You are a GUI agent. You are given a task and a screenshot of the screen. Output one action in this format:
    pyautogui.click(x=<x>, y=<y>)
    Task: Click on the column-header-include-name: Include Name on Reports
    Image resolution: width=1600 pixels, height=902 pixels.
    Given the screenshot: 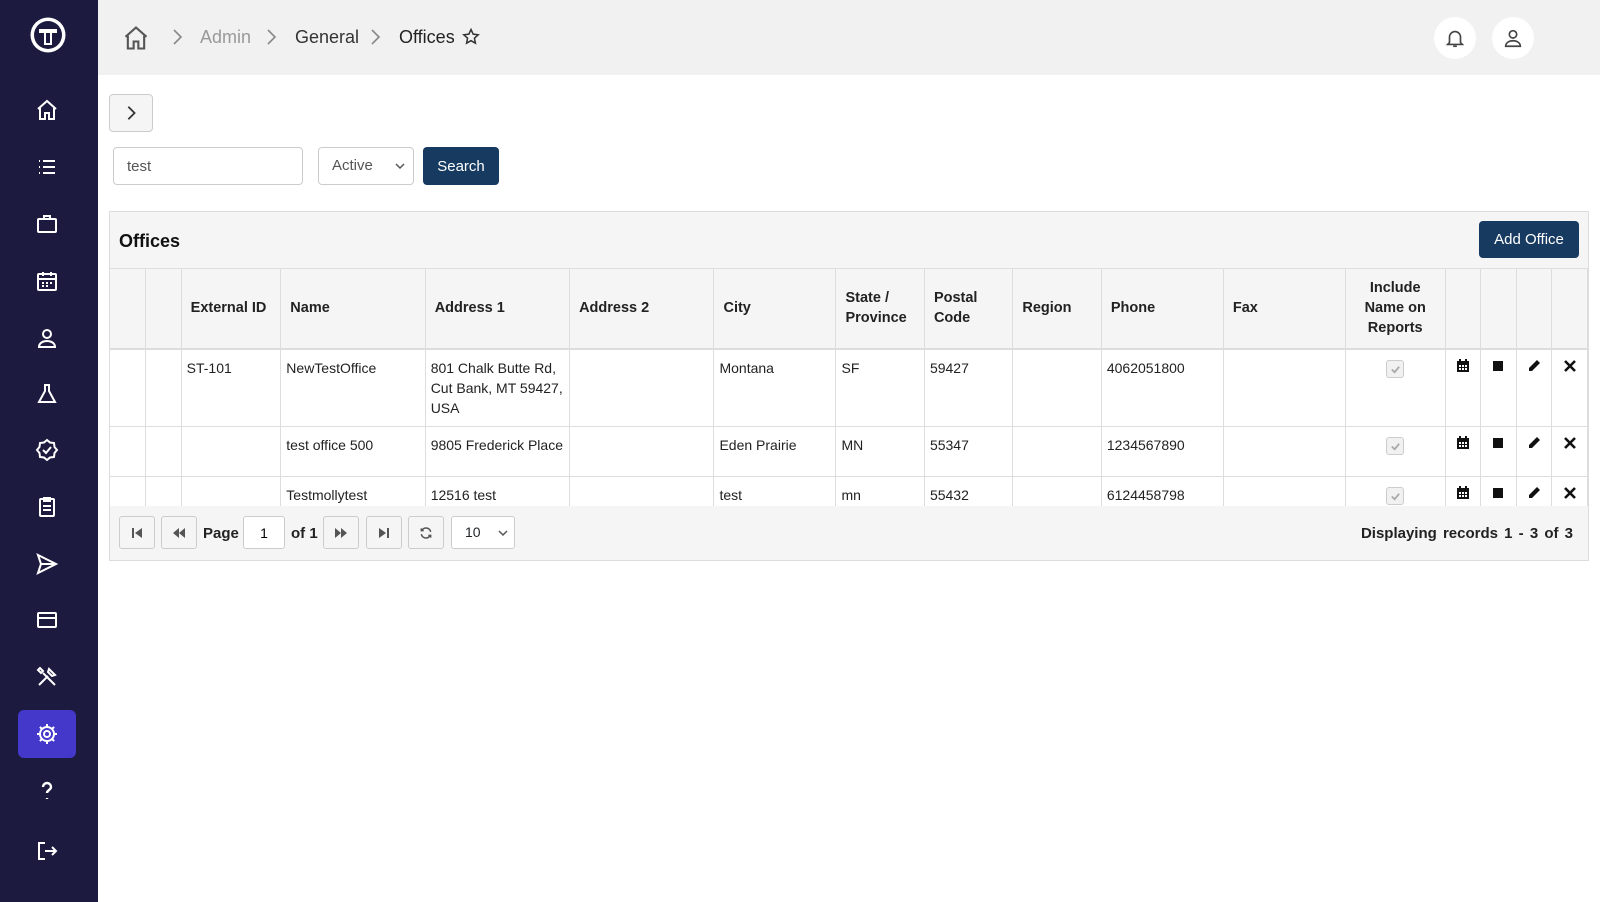 What is the action you would take?
    pyautogui.click(x=1395, y=309)
    